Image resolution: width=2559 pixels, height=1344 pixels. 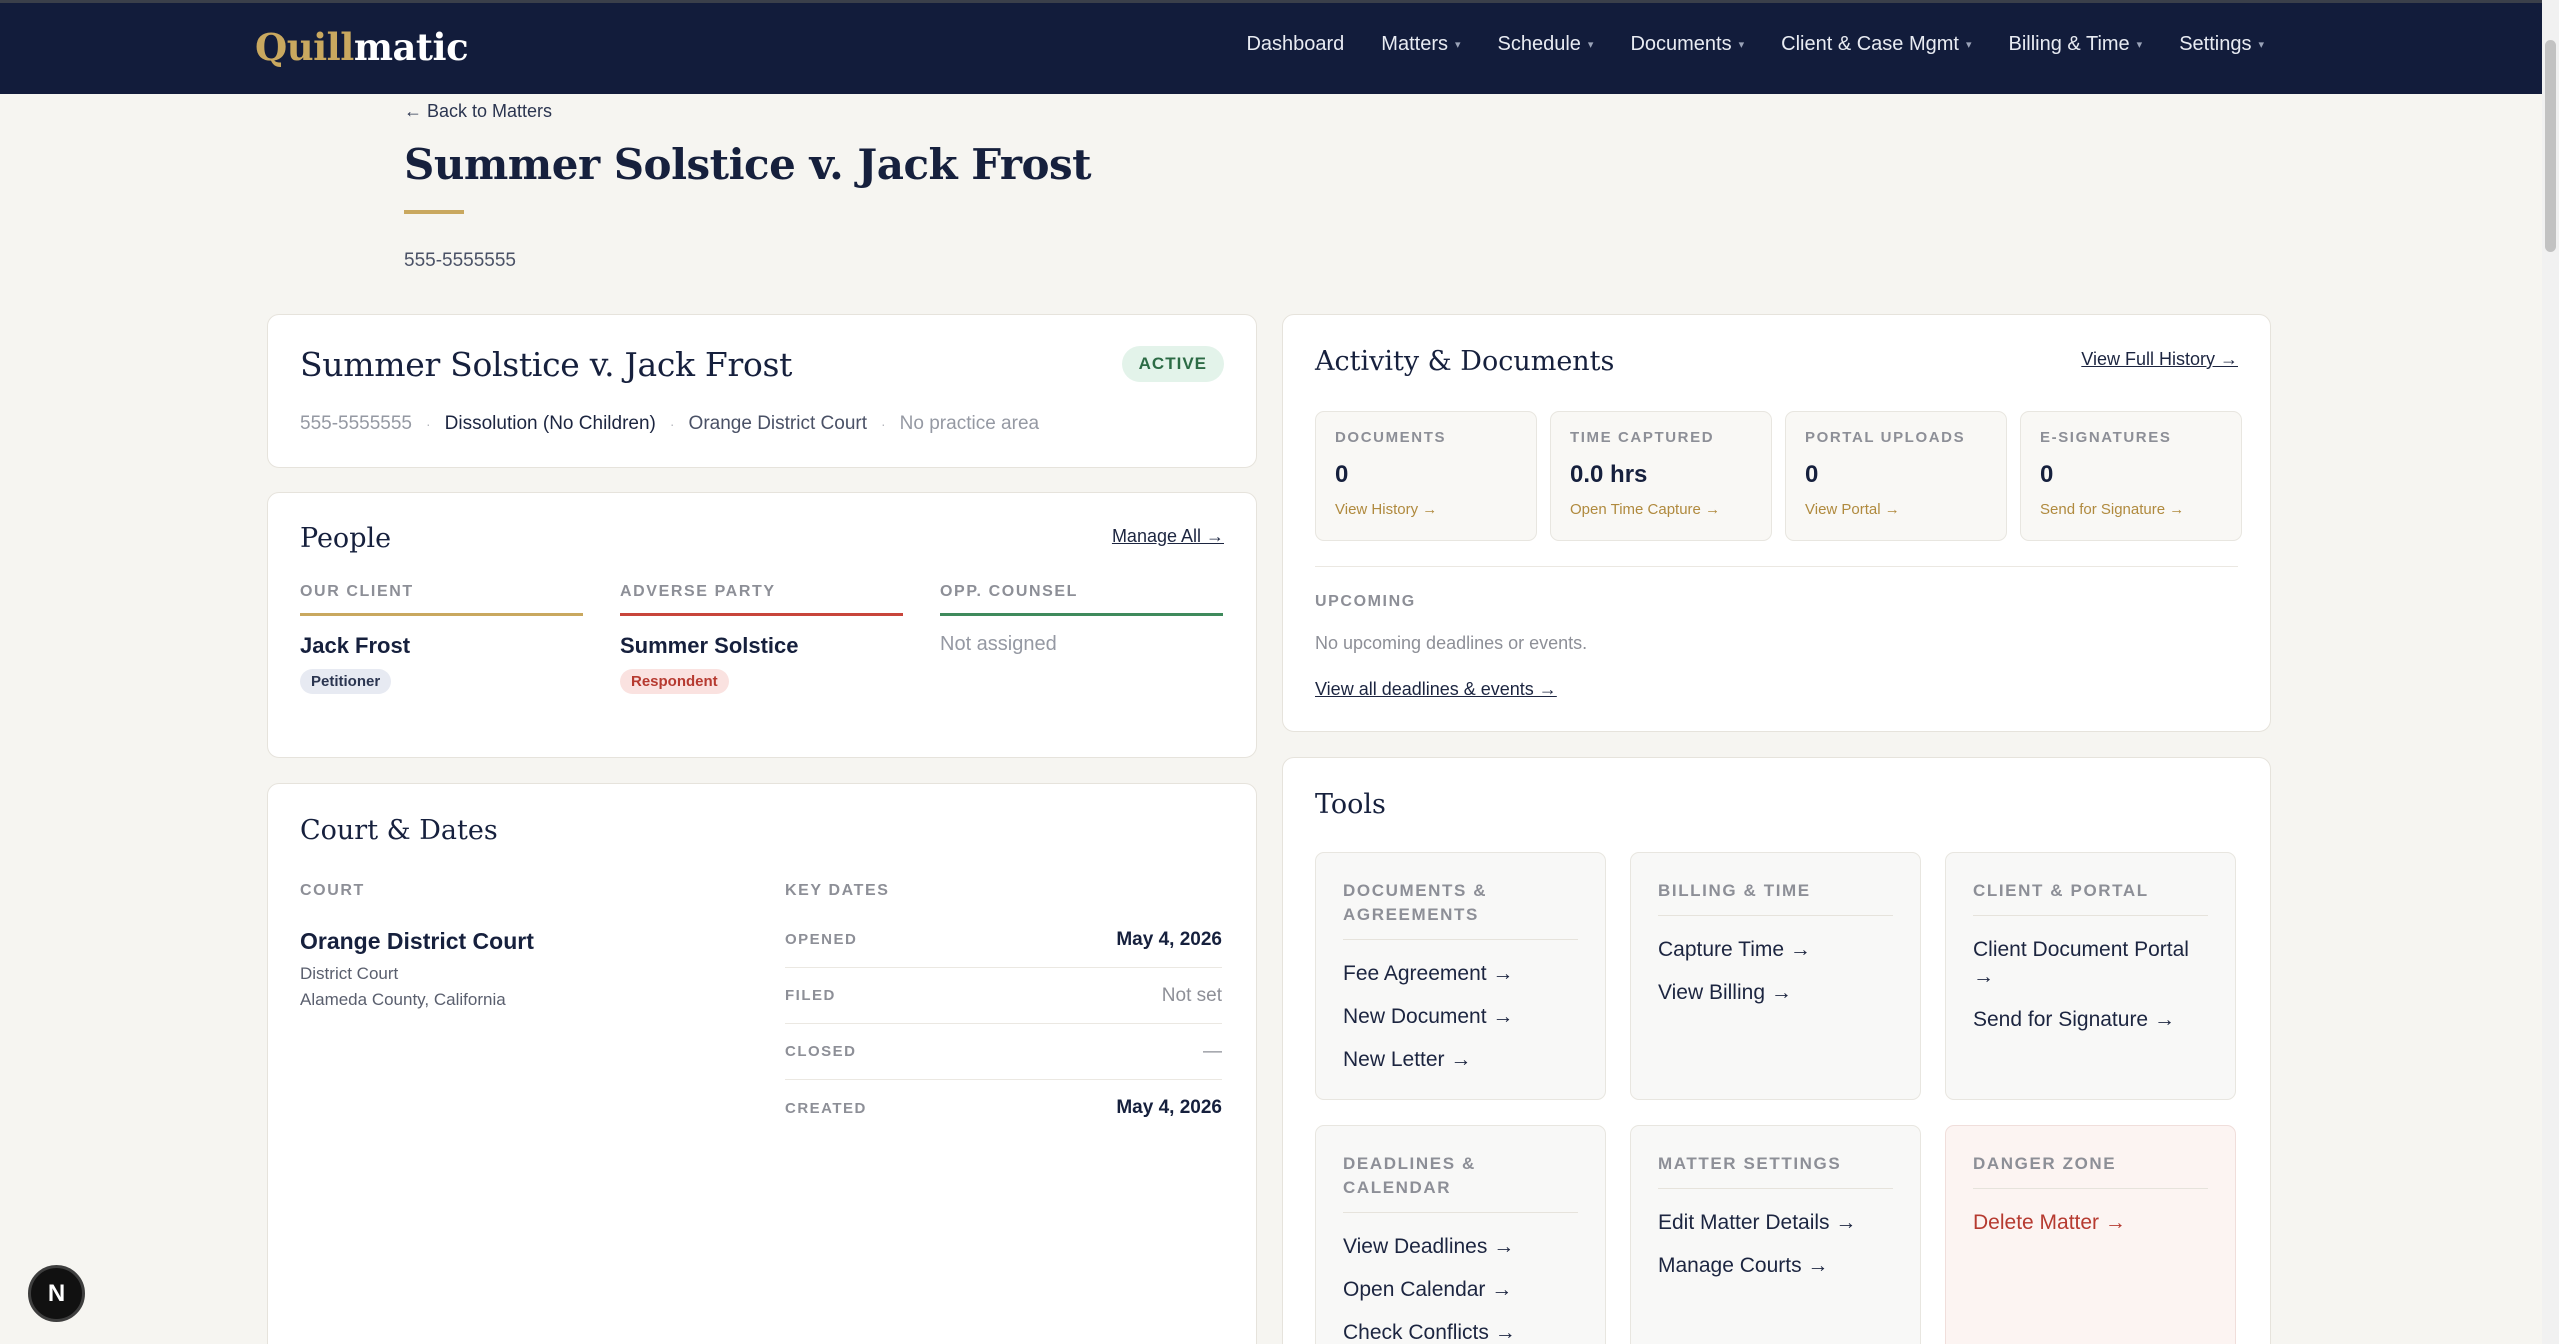 I want to click on stat-value: 0.0 hrs, so click(x=1609, y=474).